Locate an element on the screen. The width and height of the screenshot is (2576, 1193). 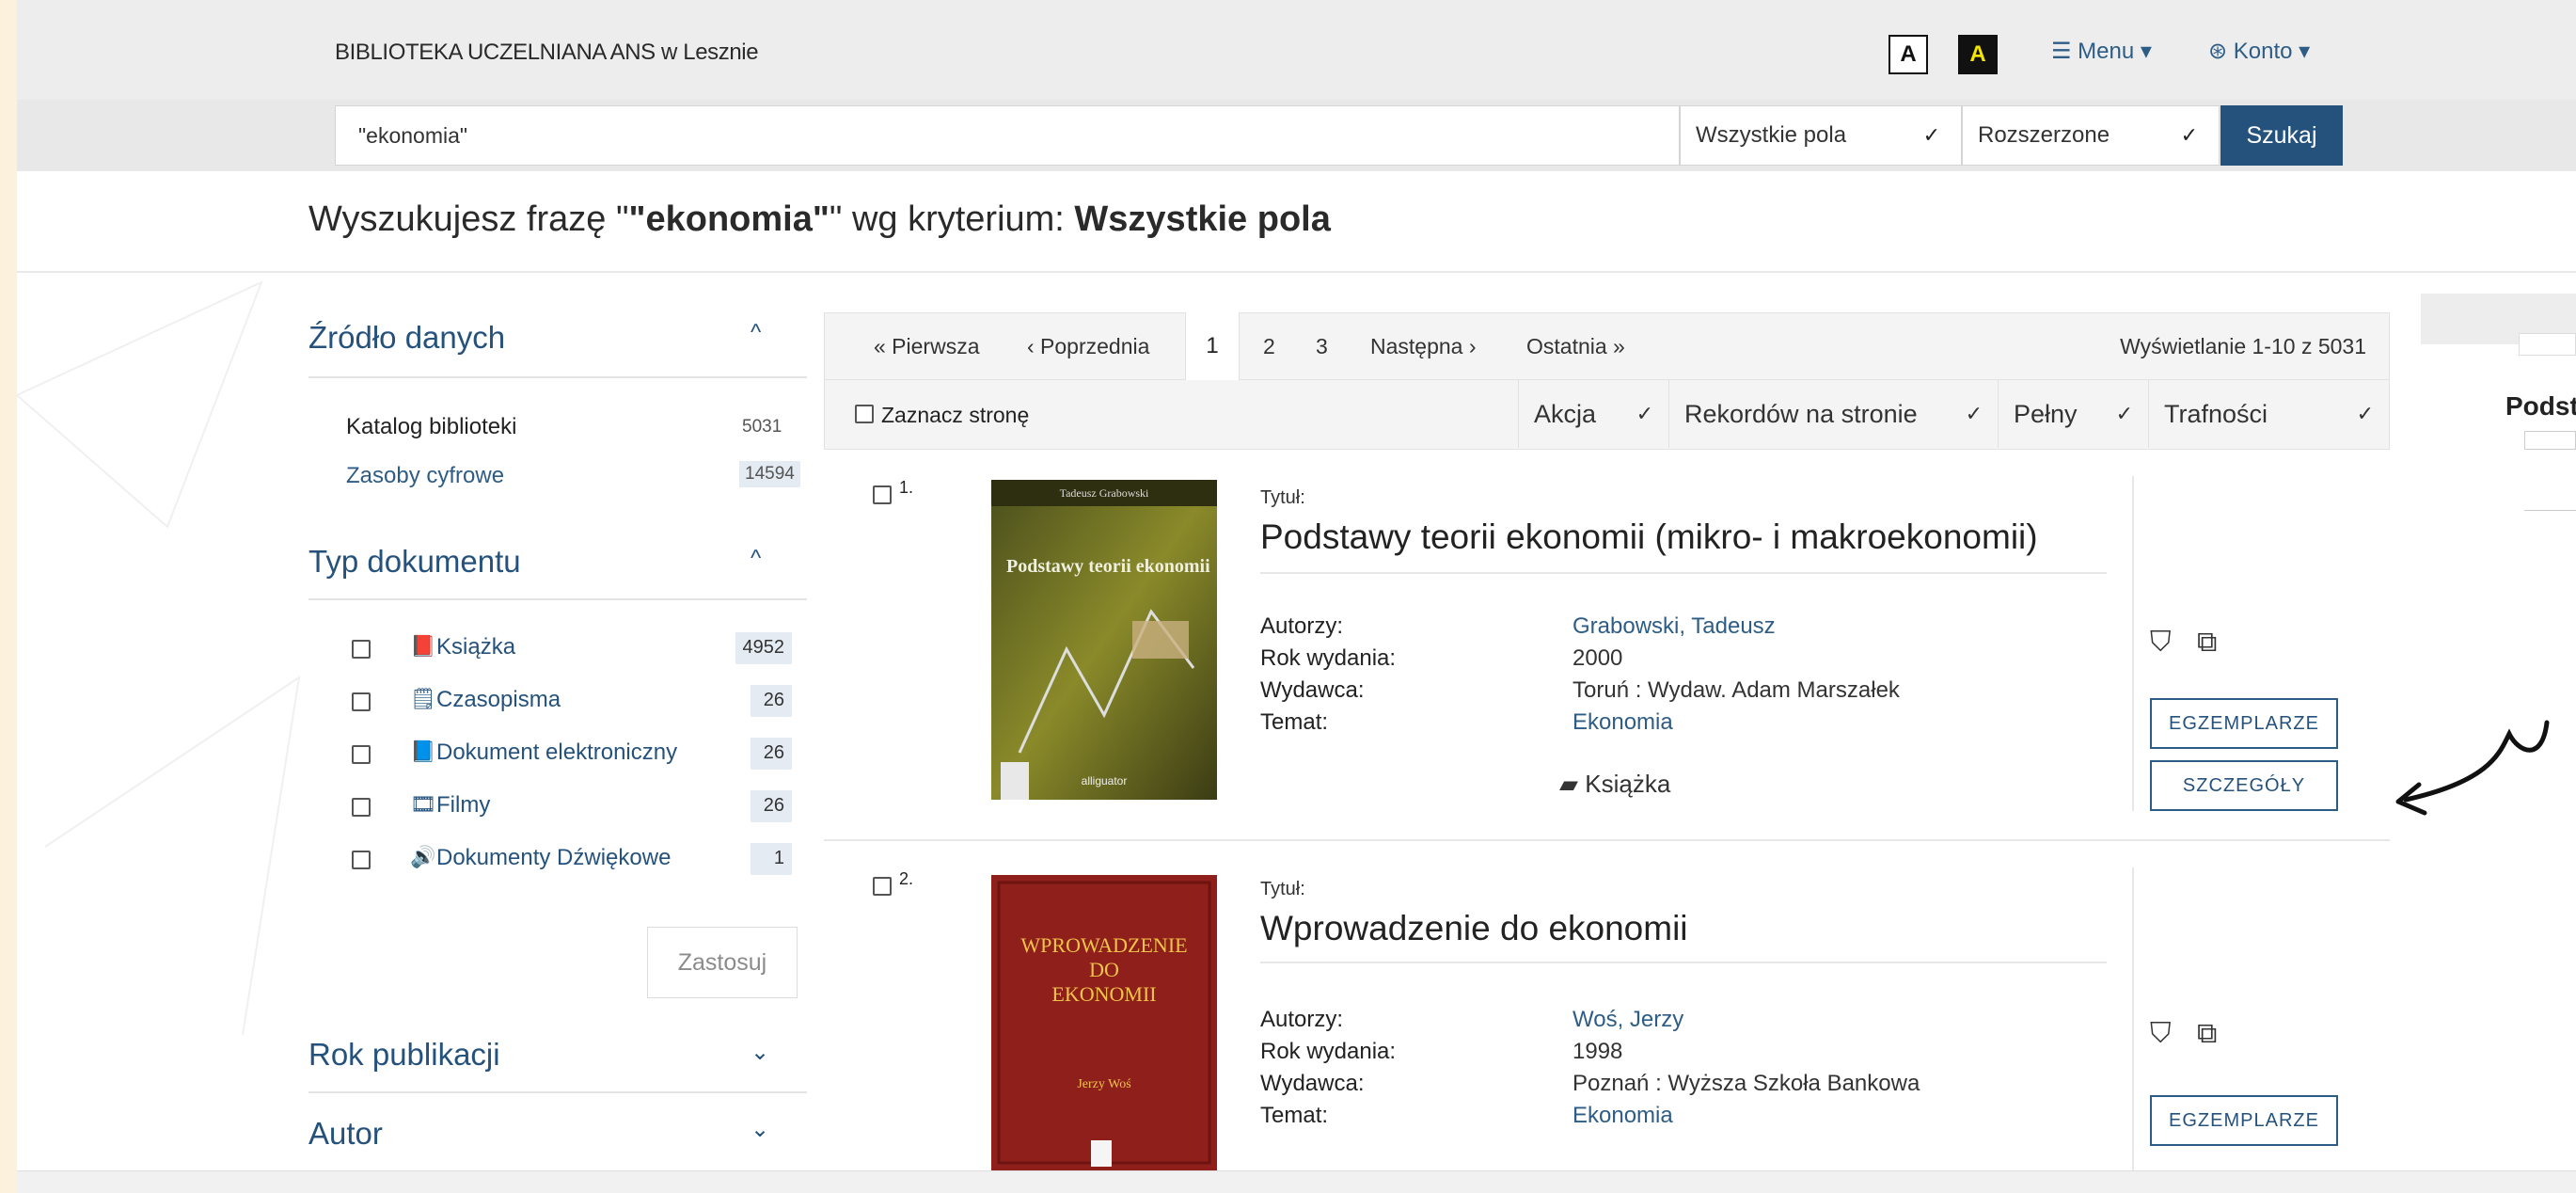
facet-source-title: Źródło danych is located at coordinates (406, 338).